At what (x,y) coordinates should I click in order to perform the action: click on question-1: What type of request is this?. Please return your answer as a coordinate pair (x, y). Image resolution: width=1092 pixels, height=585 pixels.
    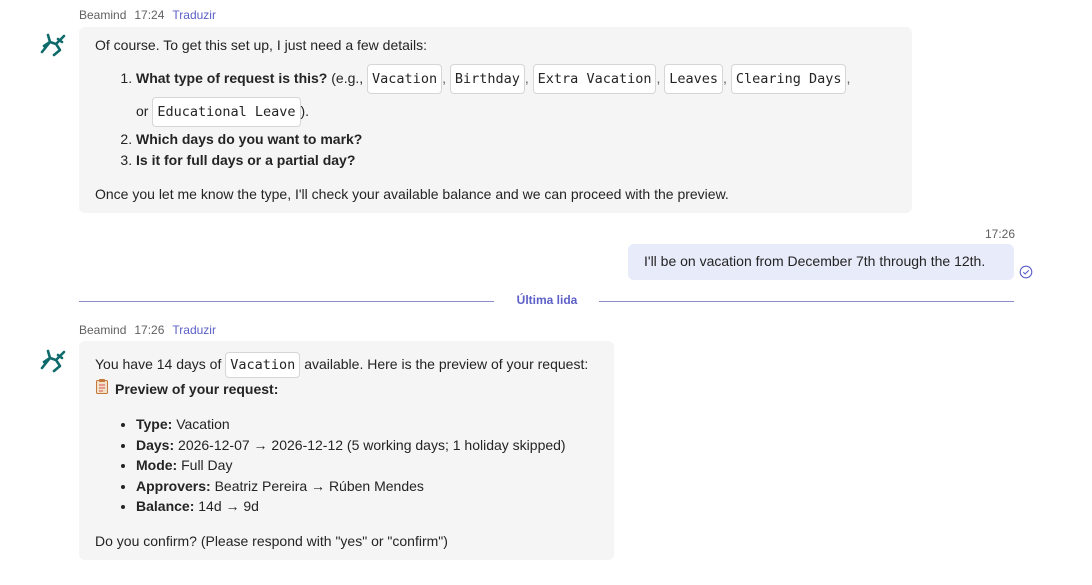
    Looking at the image, I should click on (232, 78).